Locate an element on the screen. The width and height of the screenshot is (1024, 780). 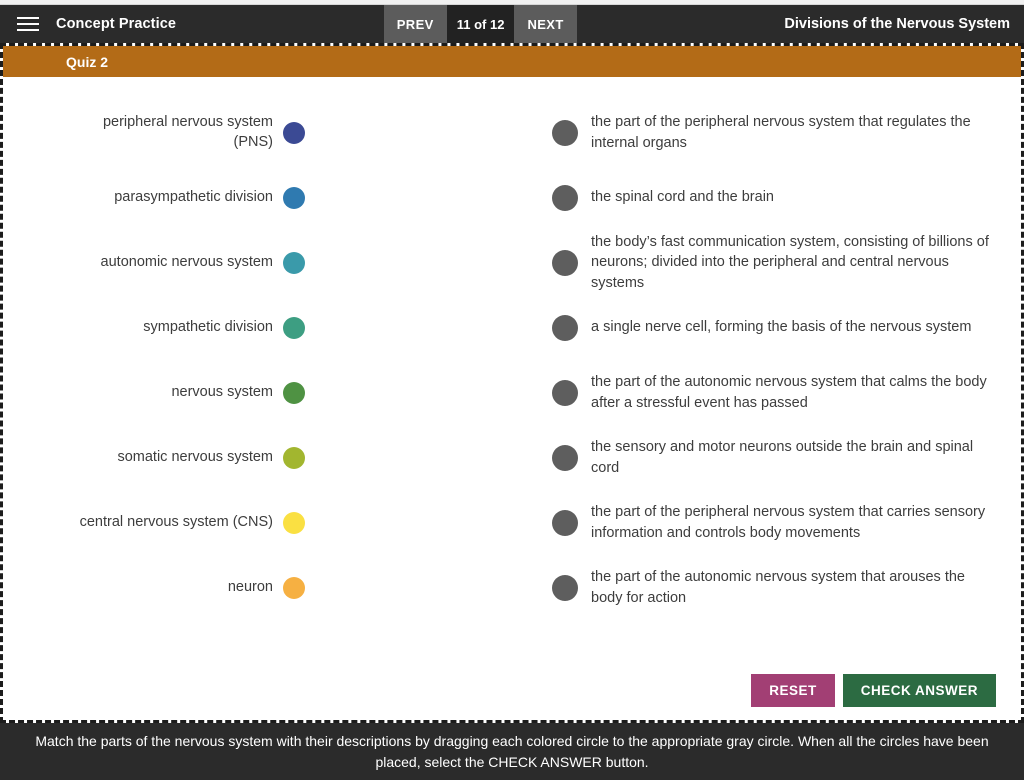
term-row: peripheral nervous system (PNS) is located at coordinates (159, 132).